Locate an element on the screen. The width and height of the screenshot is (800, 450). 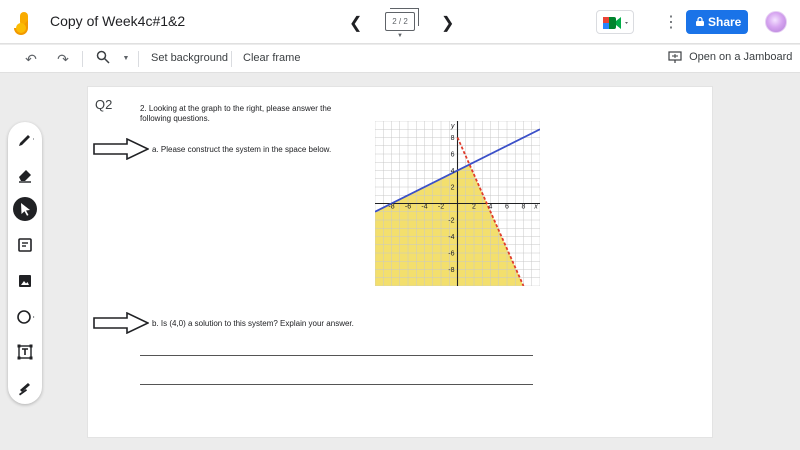
text-box-tool is located at coordinates (25, 352).